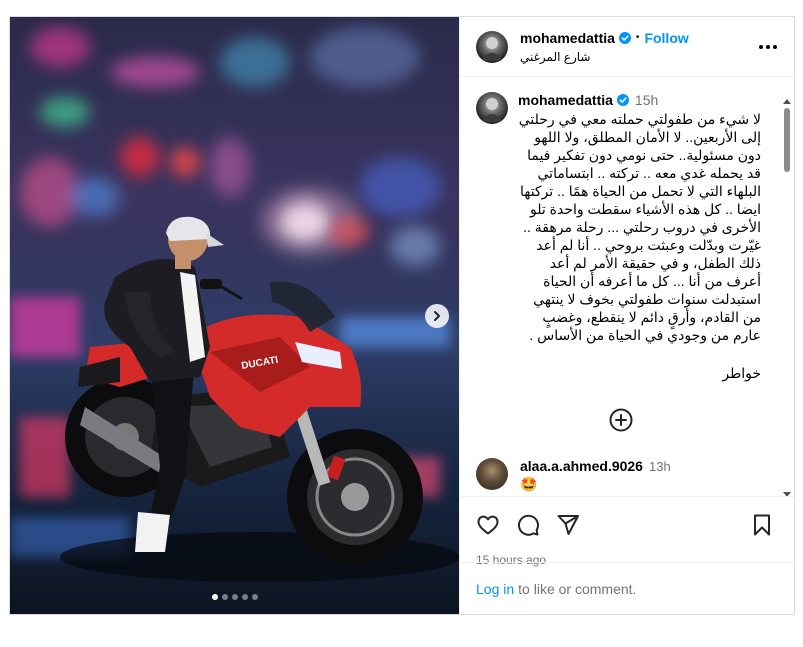 Image resolution: width=803 pixels, height=647 pixels. What do you see at coordinates (646, 100) in the screenshot?
I see `caption-time: 15h` at bounding box center [646, 100].